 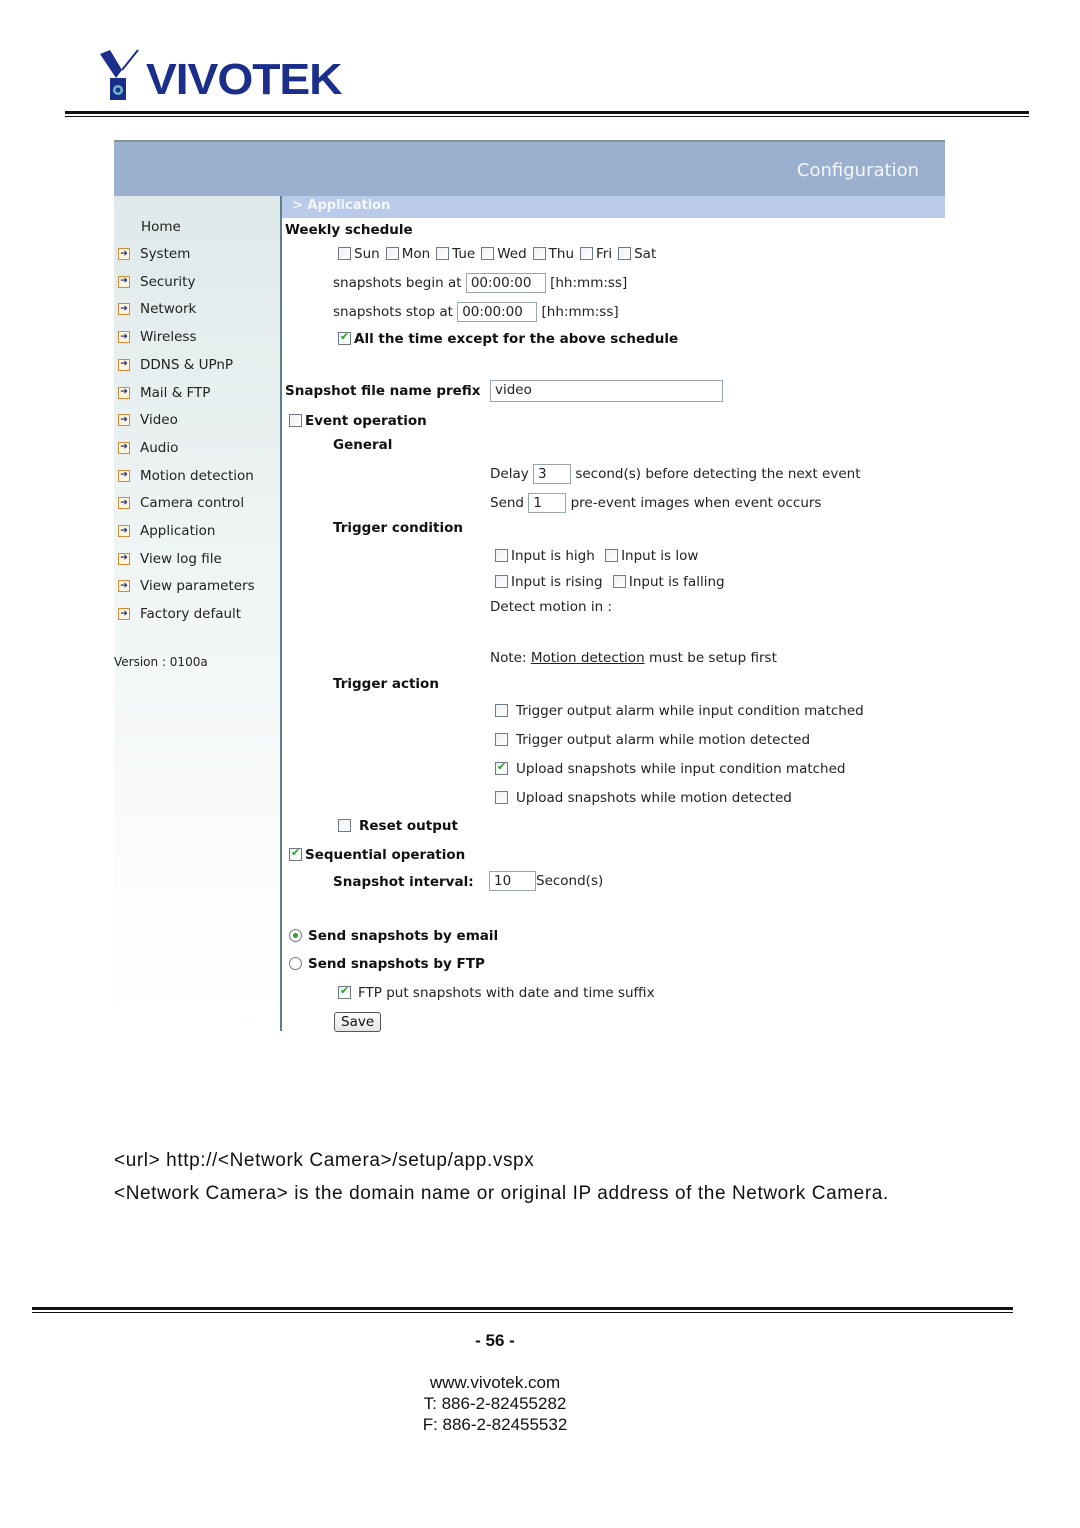 I want to click on day-label: Tue, so click(x=464, y=254).